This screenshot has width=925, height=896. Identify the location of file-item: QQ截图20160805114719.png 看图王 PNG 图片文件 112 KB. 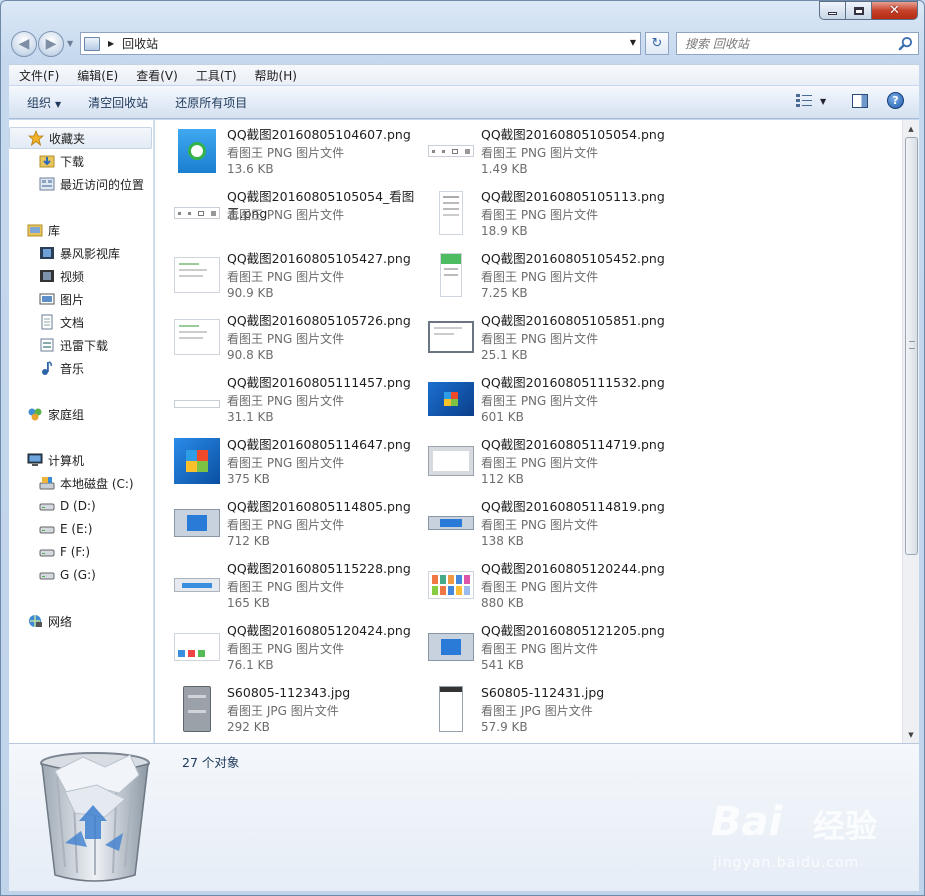
(537, 458).